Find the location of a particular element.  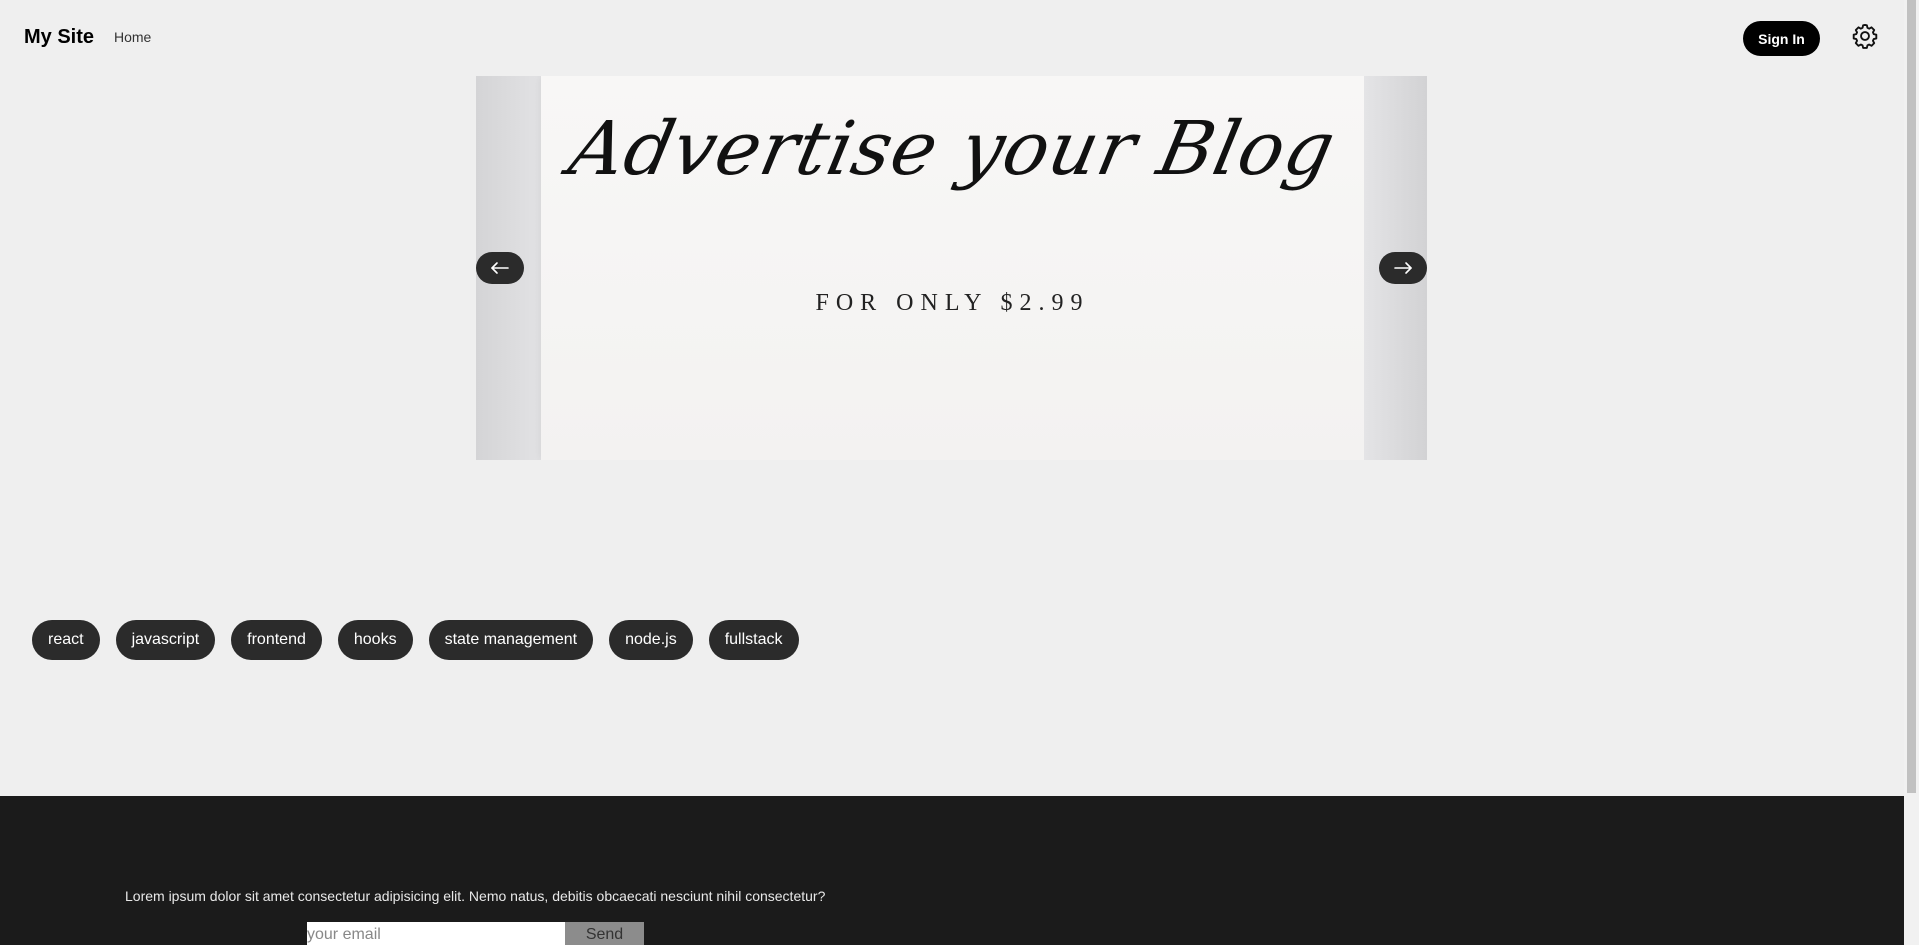

arrow-right-icon is located at coordinates (1403, 268).